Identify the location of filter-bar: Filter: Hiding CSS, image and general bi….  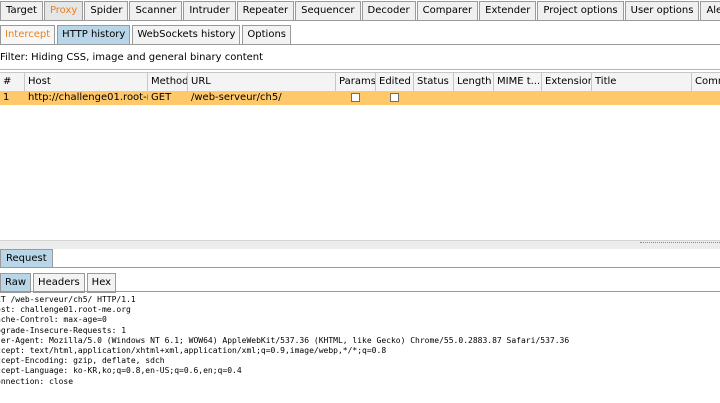
(131, 57).